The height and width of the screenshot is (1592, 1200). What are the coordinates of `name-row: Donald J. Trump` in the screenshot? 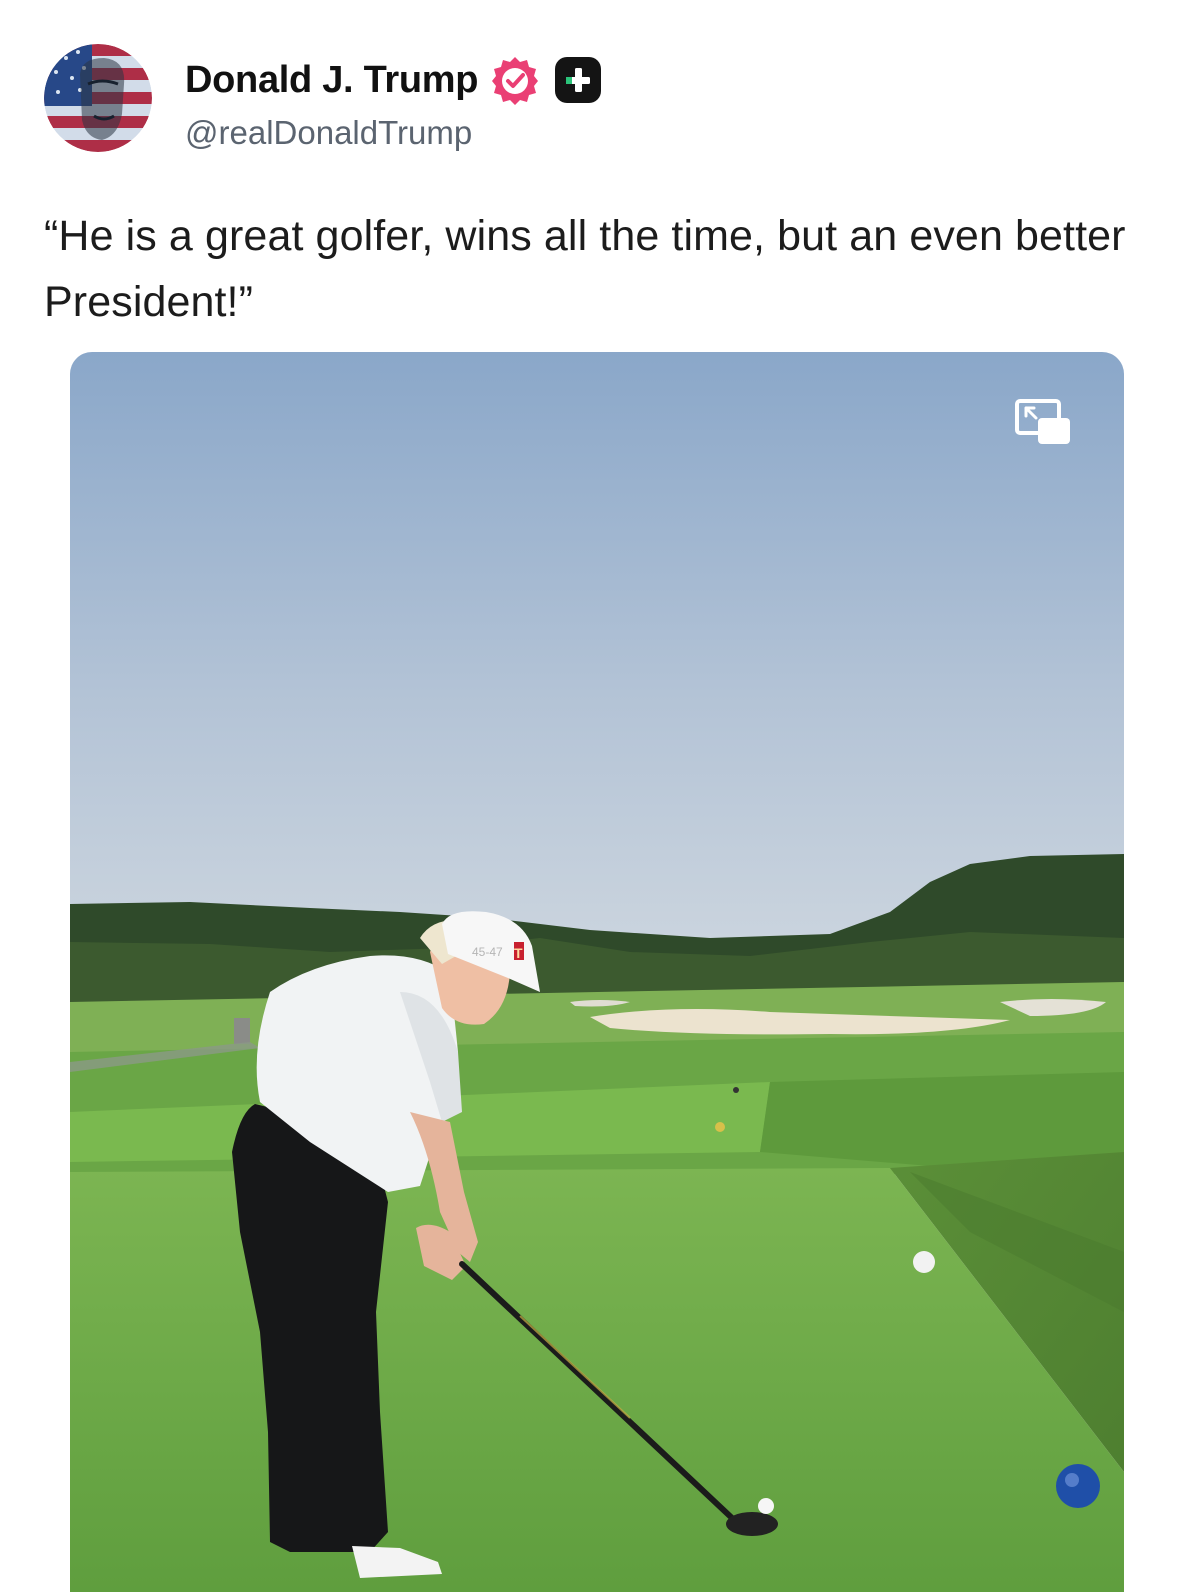 It's located at (393, 80).